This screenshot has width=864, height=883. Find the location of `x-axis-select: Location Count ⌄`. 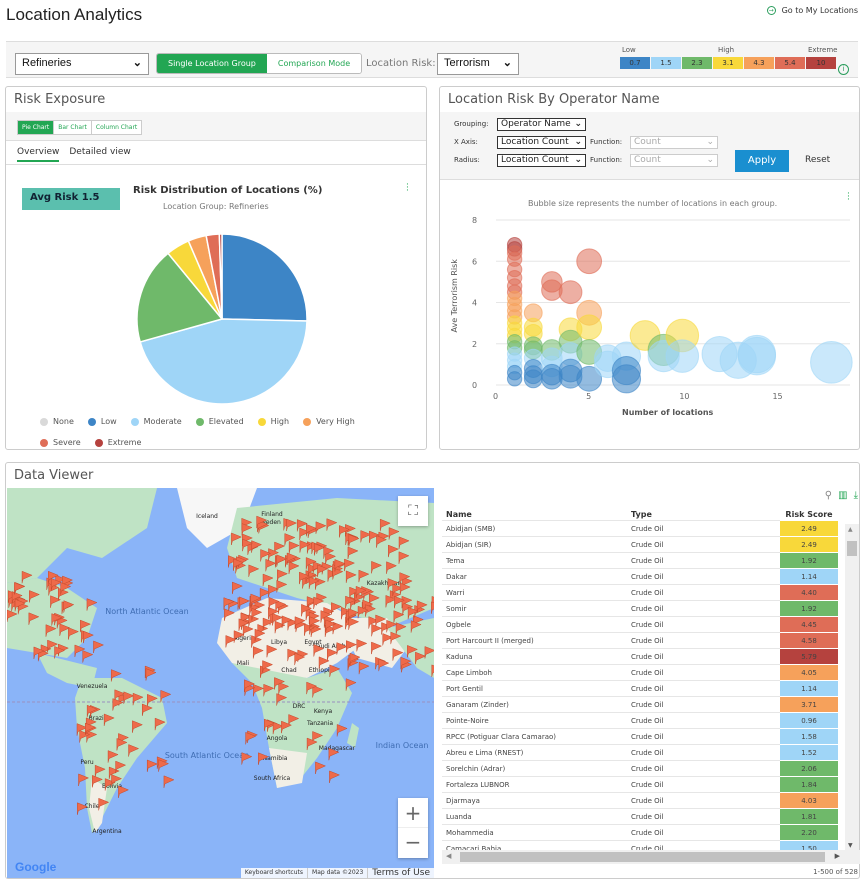

x-axis-select: Location Count ⌄ is located at coordinates (541, 142).